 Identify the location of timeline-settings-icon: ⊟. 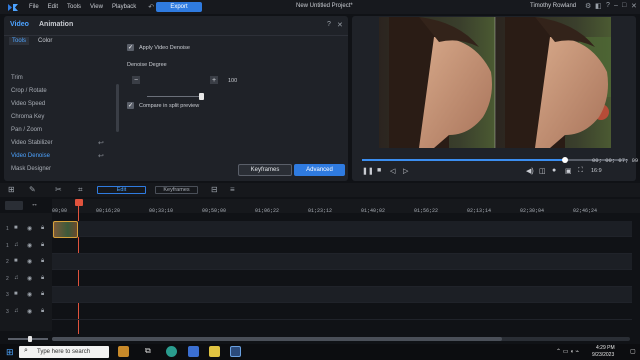
(214, 189).